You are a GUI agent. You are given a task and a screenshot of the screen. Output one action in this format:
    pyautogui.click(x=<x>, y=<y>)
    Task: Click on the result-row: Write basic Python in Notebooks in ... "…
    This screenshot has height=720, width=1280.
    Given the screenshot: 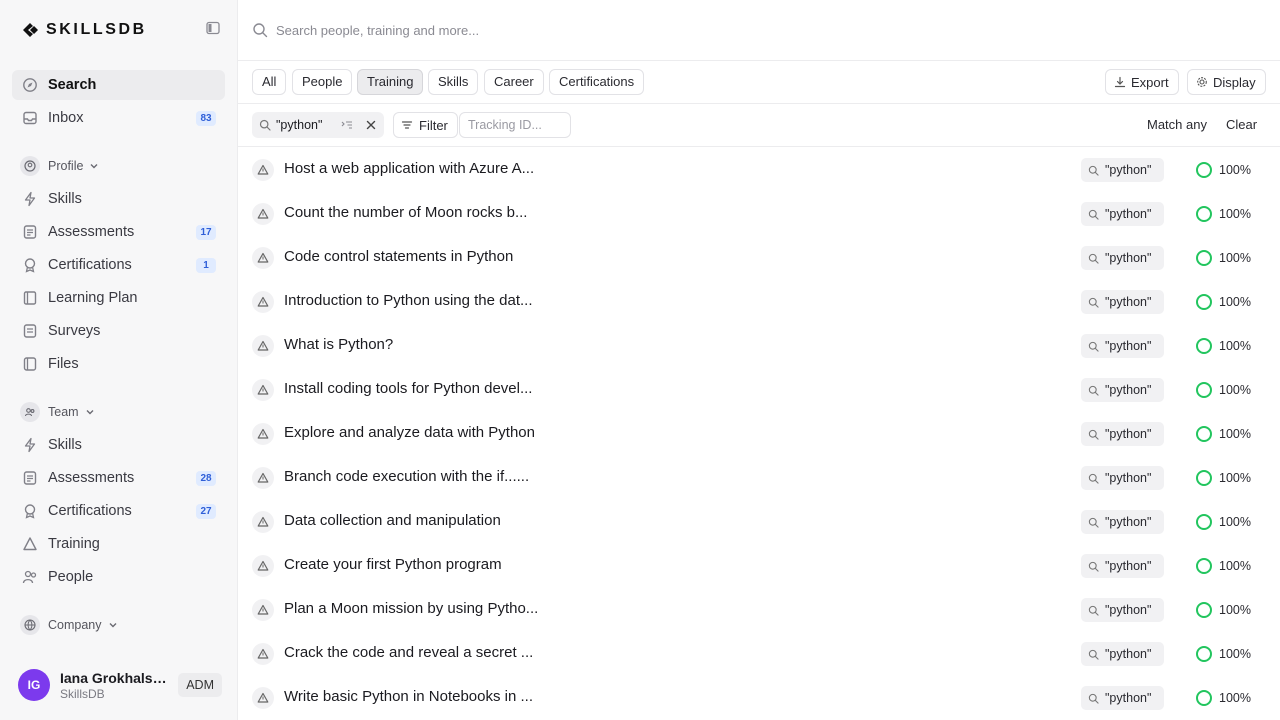 What is the action you would take?
    pyautogui.click(x=759, y=698)
    